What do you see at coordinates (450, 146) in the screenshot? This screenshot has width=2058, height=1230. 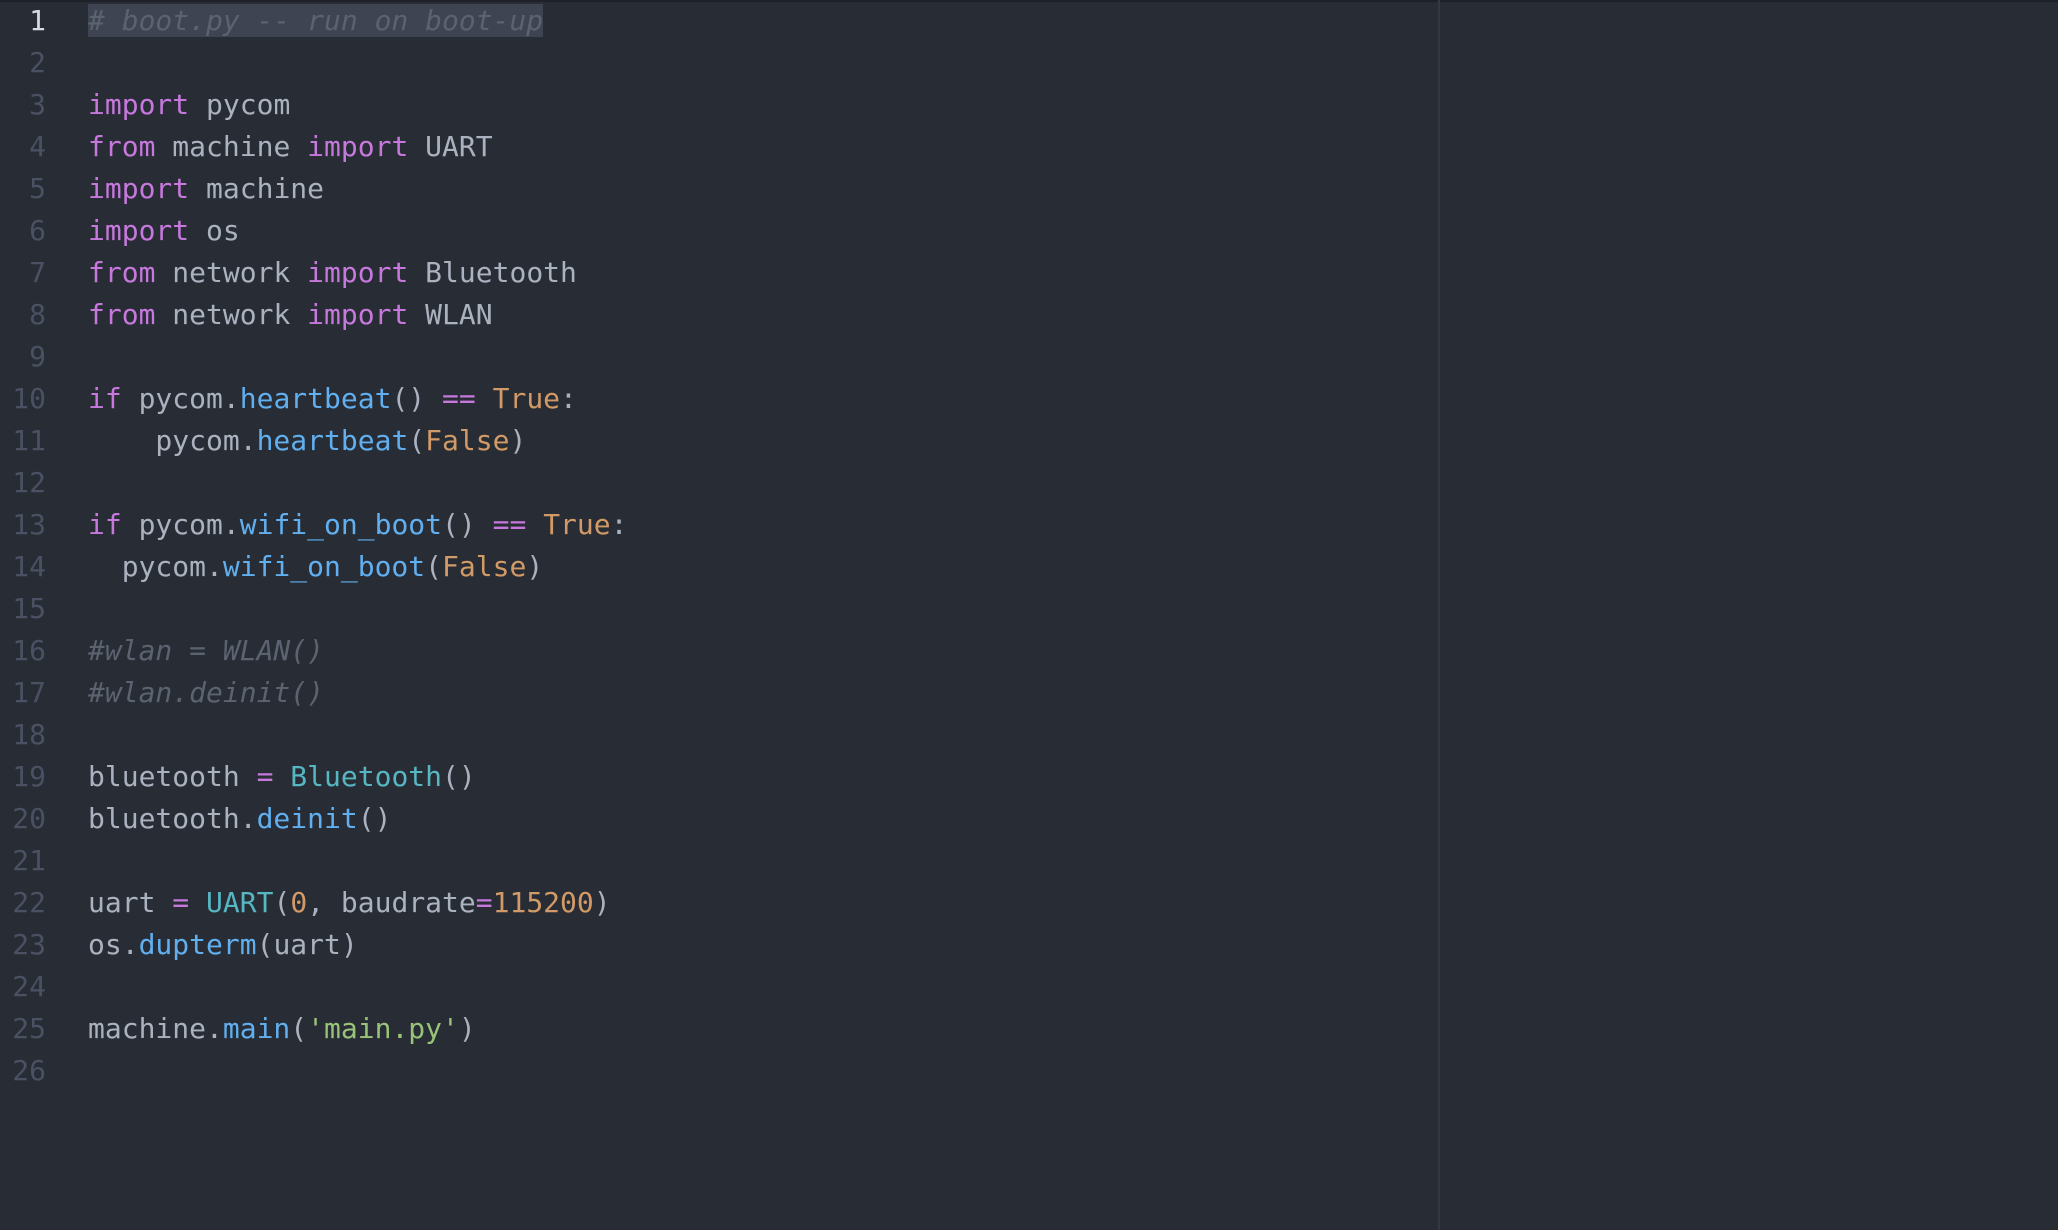 I see `code-token: UART` at bounding box center [450, 146].